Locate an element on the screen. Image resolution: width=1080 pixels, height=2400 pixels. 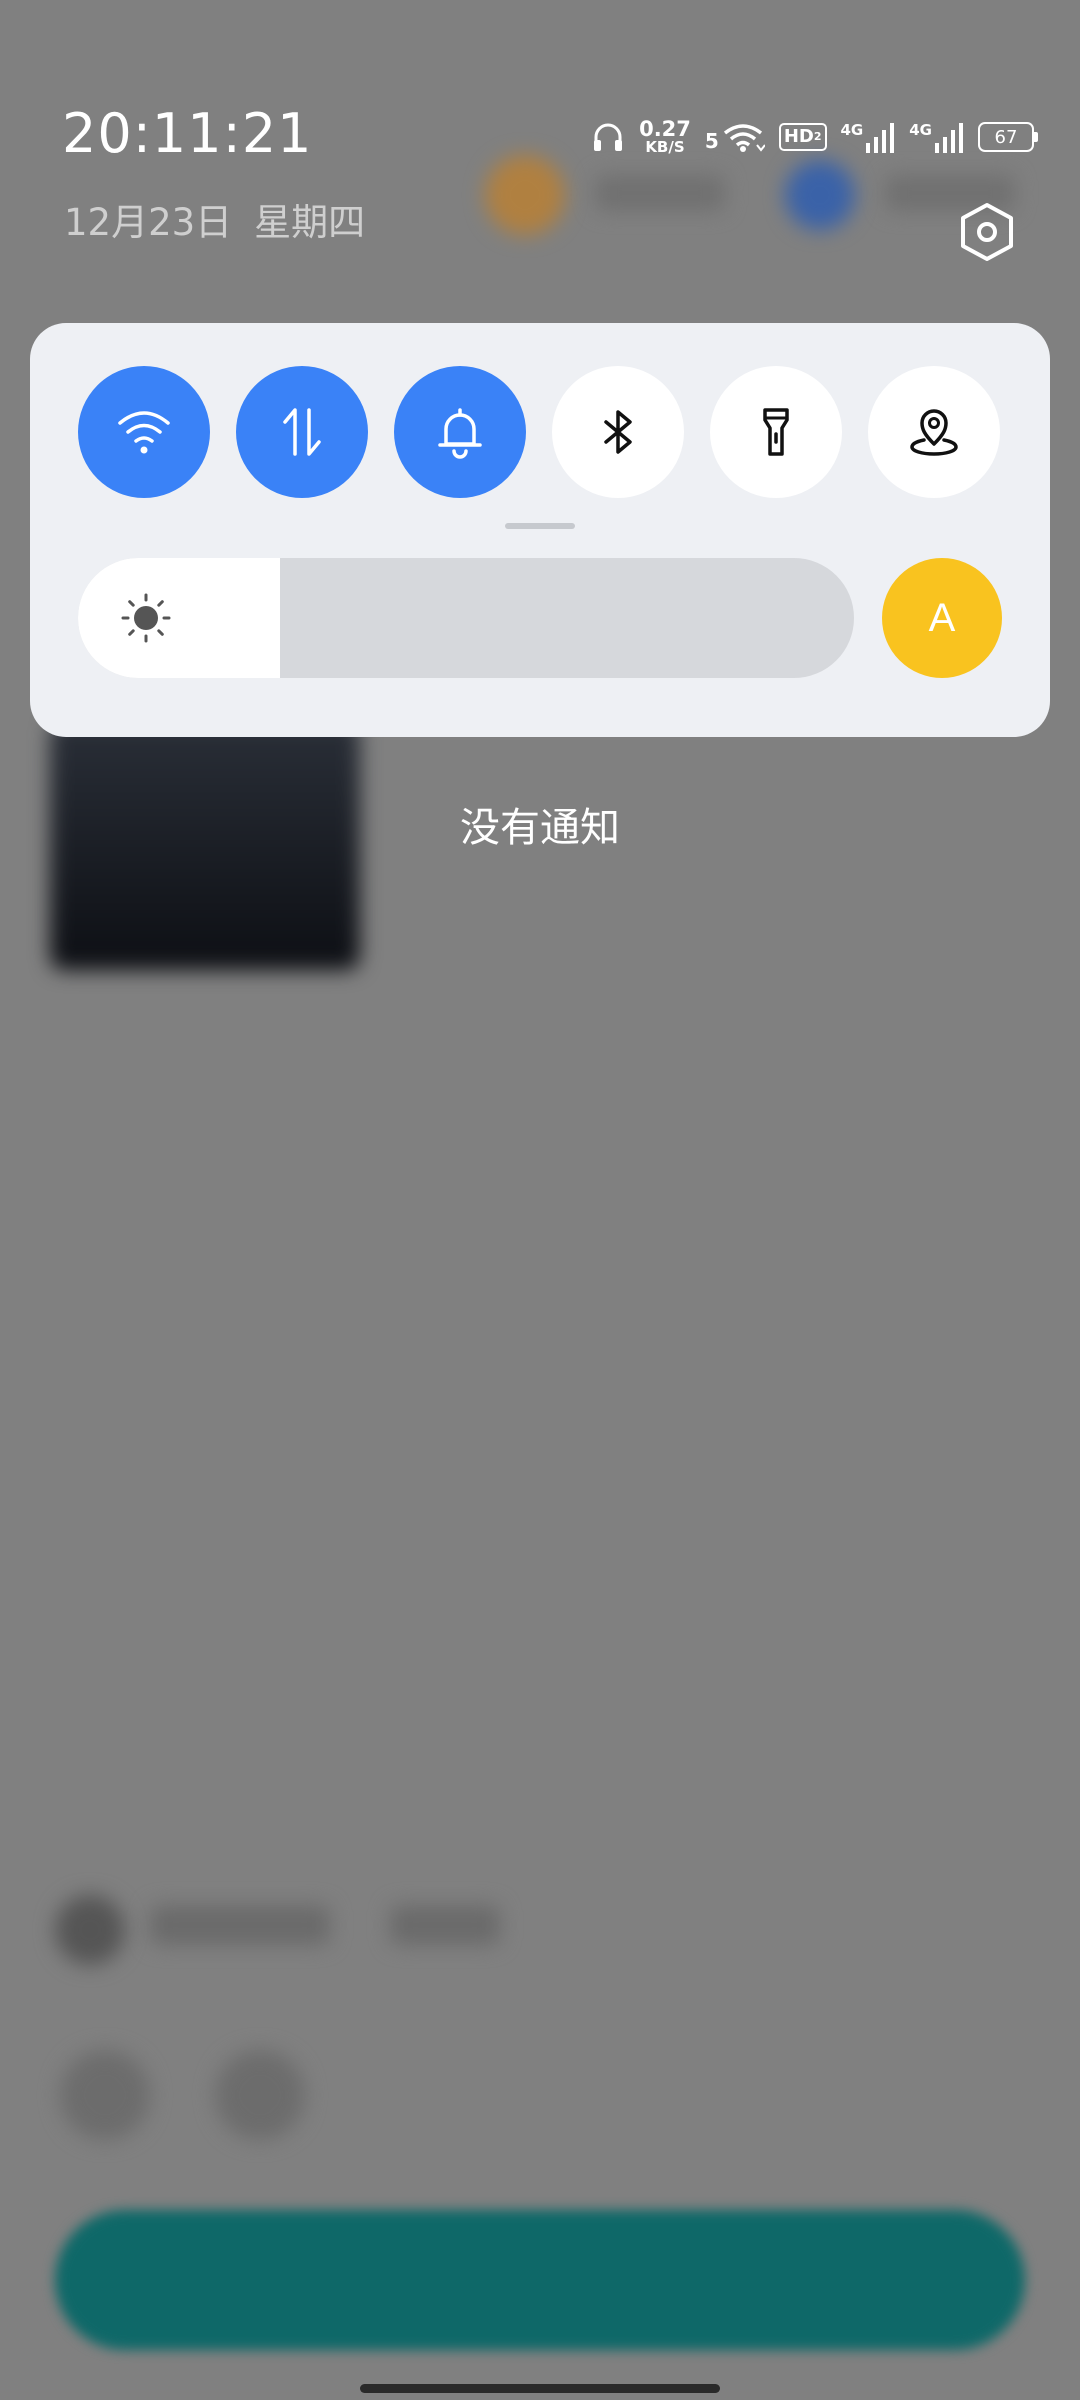
sound-toggle is located at coordinates (460, 432).